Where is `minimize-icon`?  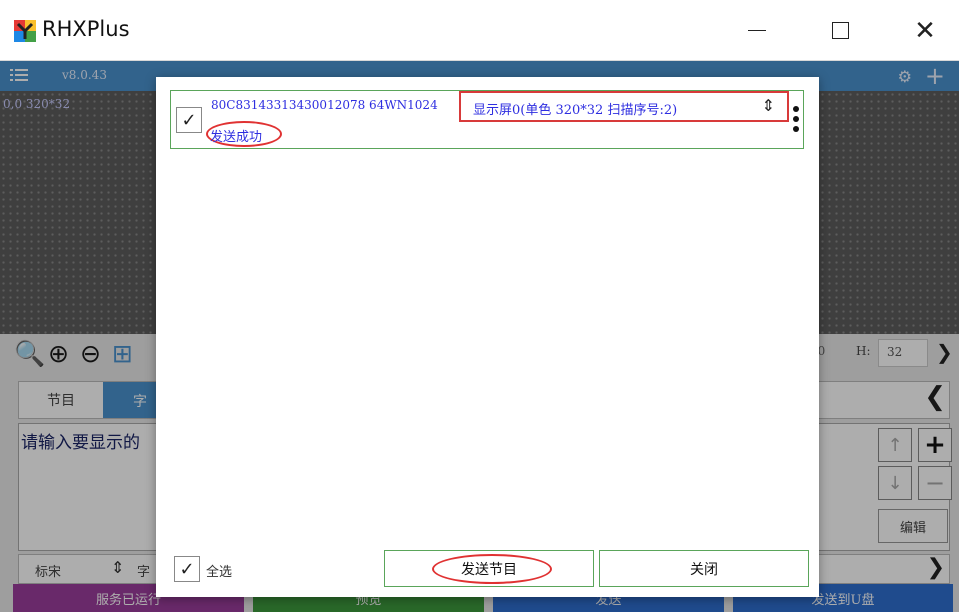 minimize-icon is located at coordinates (757, 30).